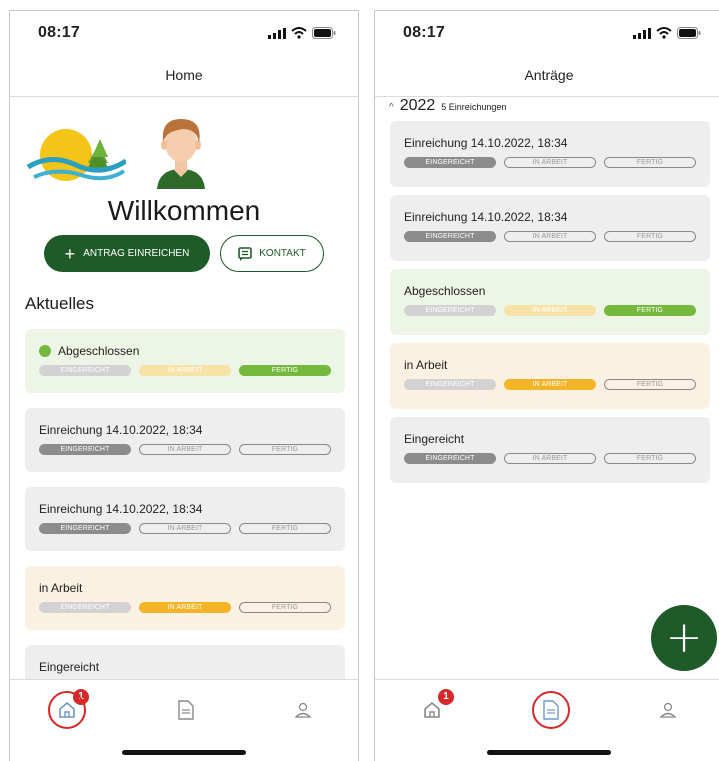 The image size is (719, 761). I want to click on notification-badge: 1, so click(446, 697).